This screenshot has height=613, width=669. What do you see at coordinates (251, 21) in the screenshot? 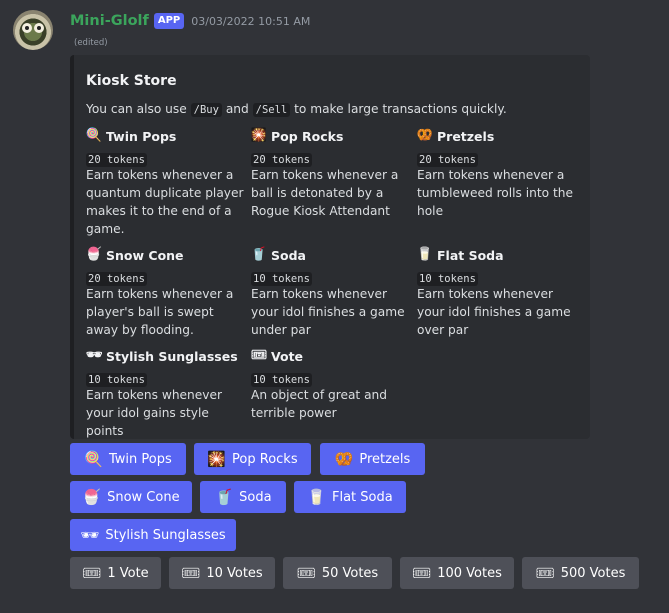
I see `timestamp: 03/03/2022 10:51 AM` at bounding box center [251, 21].